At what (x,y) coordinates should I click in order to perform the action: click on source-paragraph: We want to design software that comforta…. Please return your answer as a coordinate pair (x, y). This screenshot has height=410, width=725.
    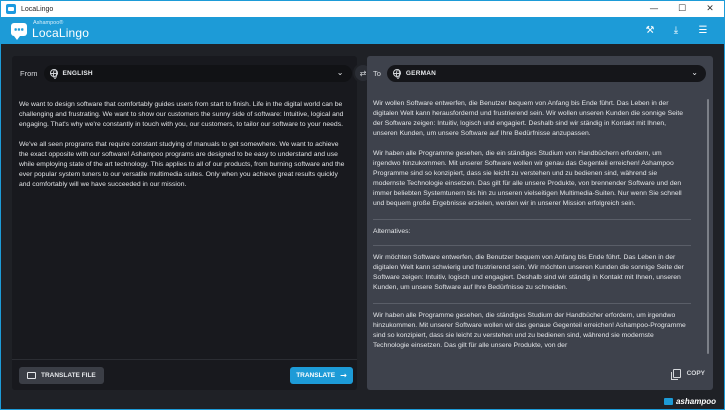
    Looking at the image, I should click on (181, 114).